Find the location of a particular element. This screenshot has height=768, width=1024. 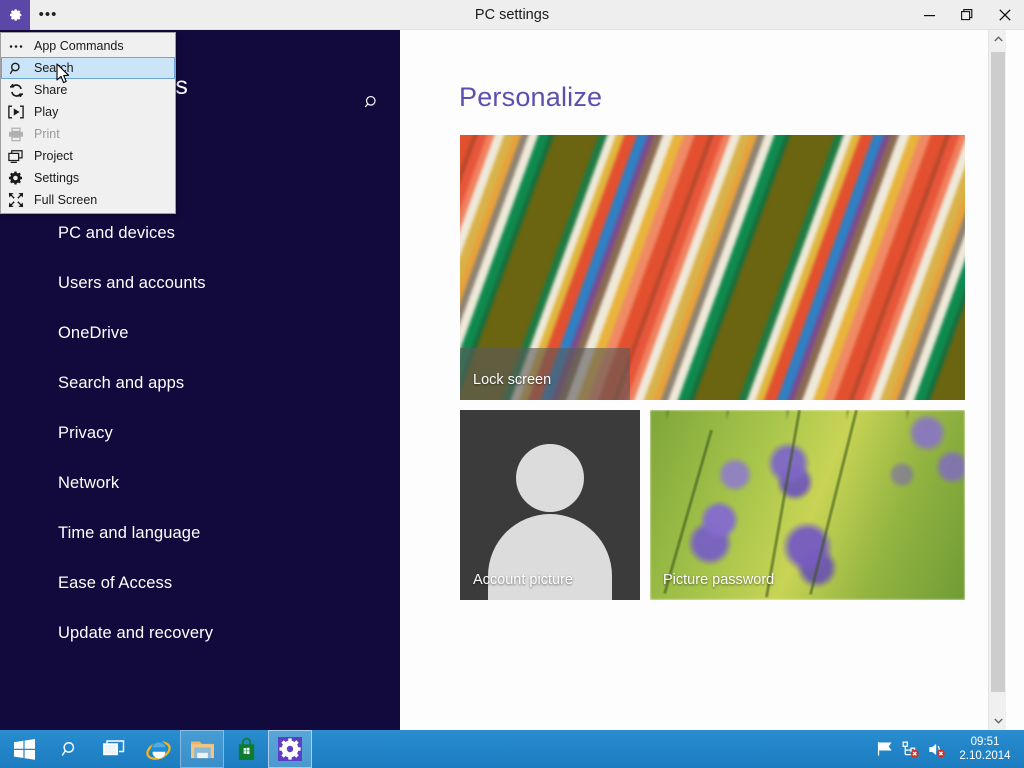

sidebar-item-update-and-recovery: Update and recovery is located at coordinates (200, 633).